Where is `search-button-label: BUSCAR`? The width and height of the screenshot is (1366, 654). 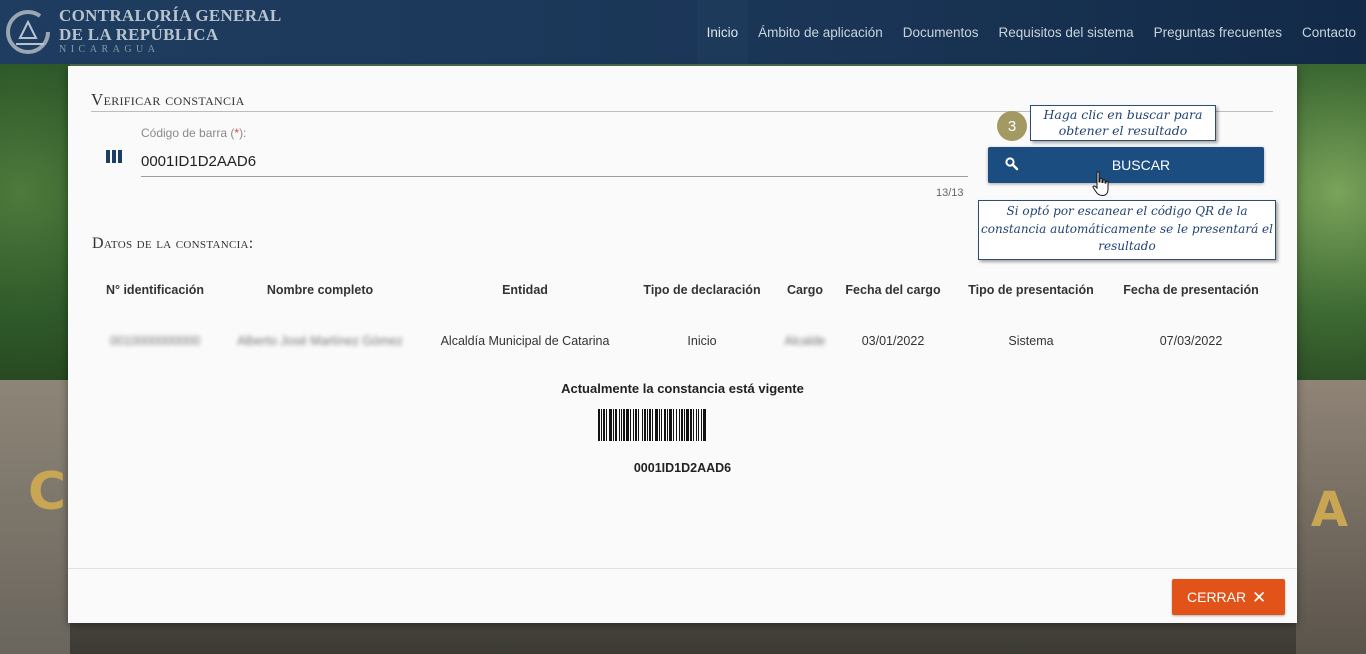
search-button-label: BUSCAR is located at coordinates (1141, 165).